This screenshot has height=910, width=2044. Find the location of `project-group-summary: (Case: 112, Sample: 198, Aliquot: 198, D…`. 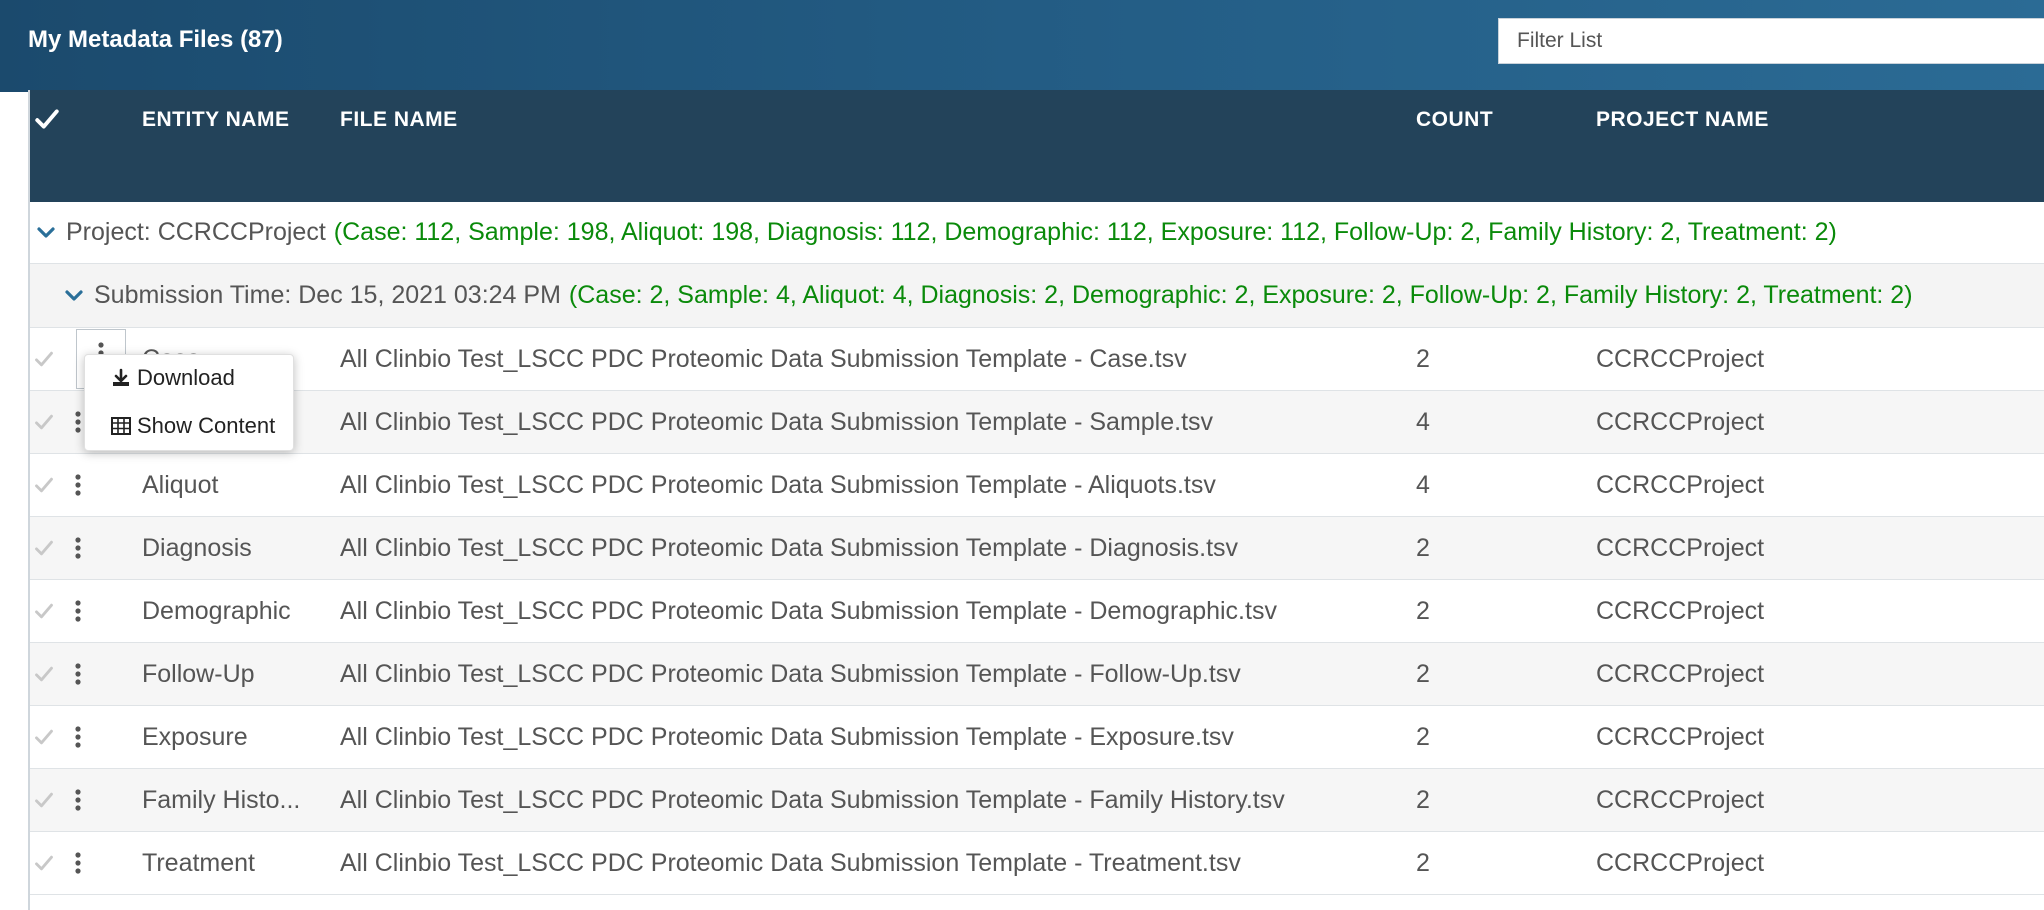

project-group-summary: (Case: 112, Sample: 198, Aliquot: 198, D… is located at coordinates (1085, 232).